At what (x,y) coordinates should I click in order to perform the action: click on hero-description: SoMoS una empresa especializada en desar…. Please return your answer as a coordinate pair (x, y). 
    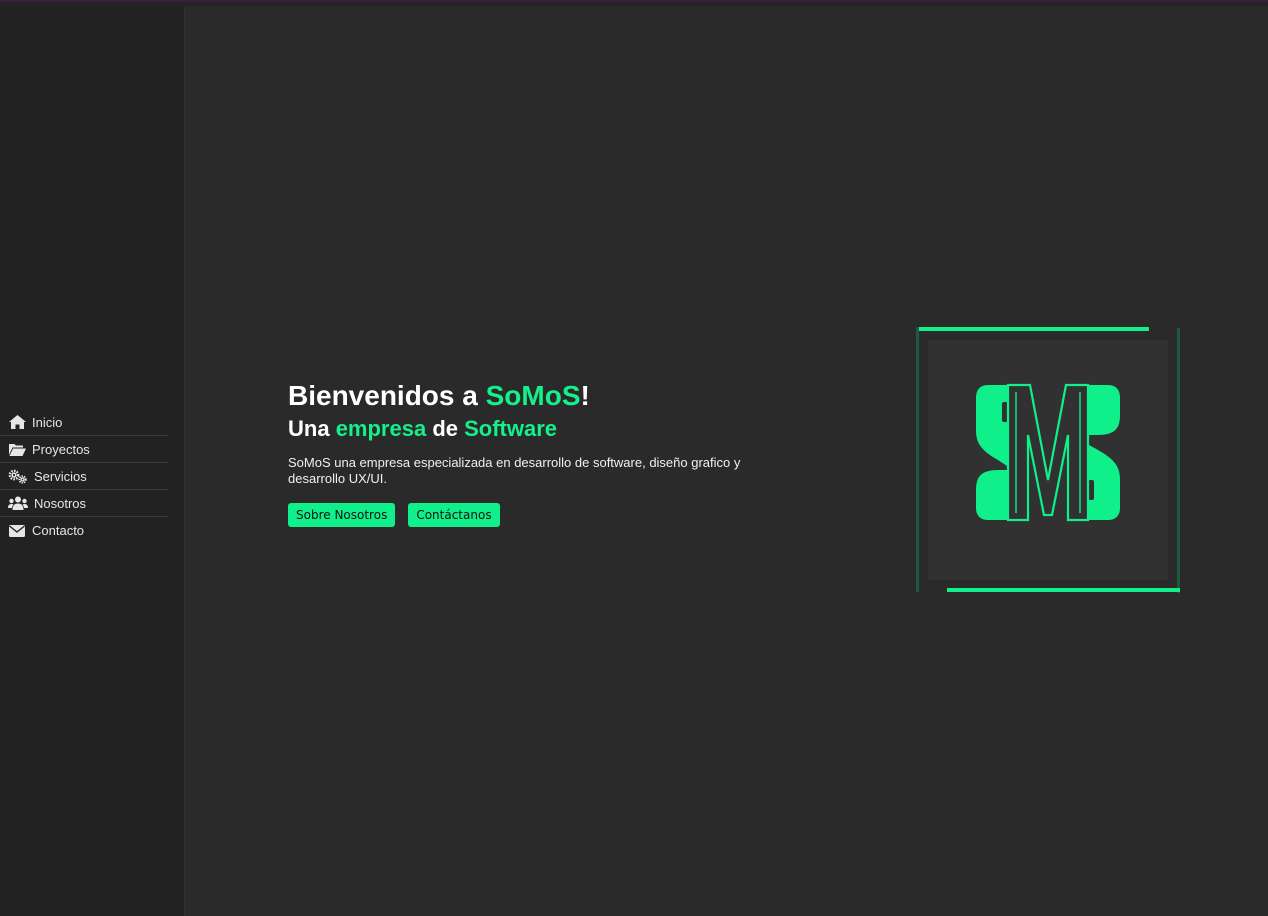
    Looking at the image, I should click on (514, 470).